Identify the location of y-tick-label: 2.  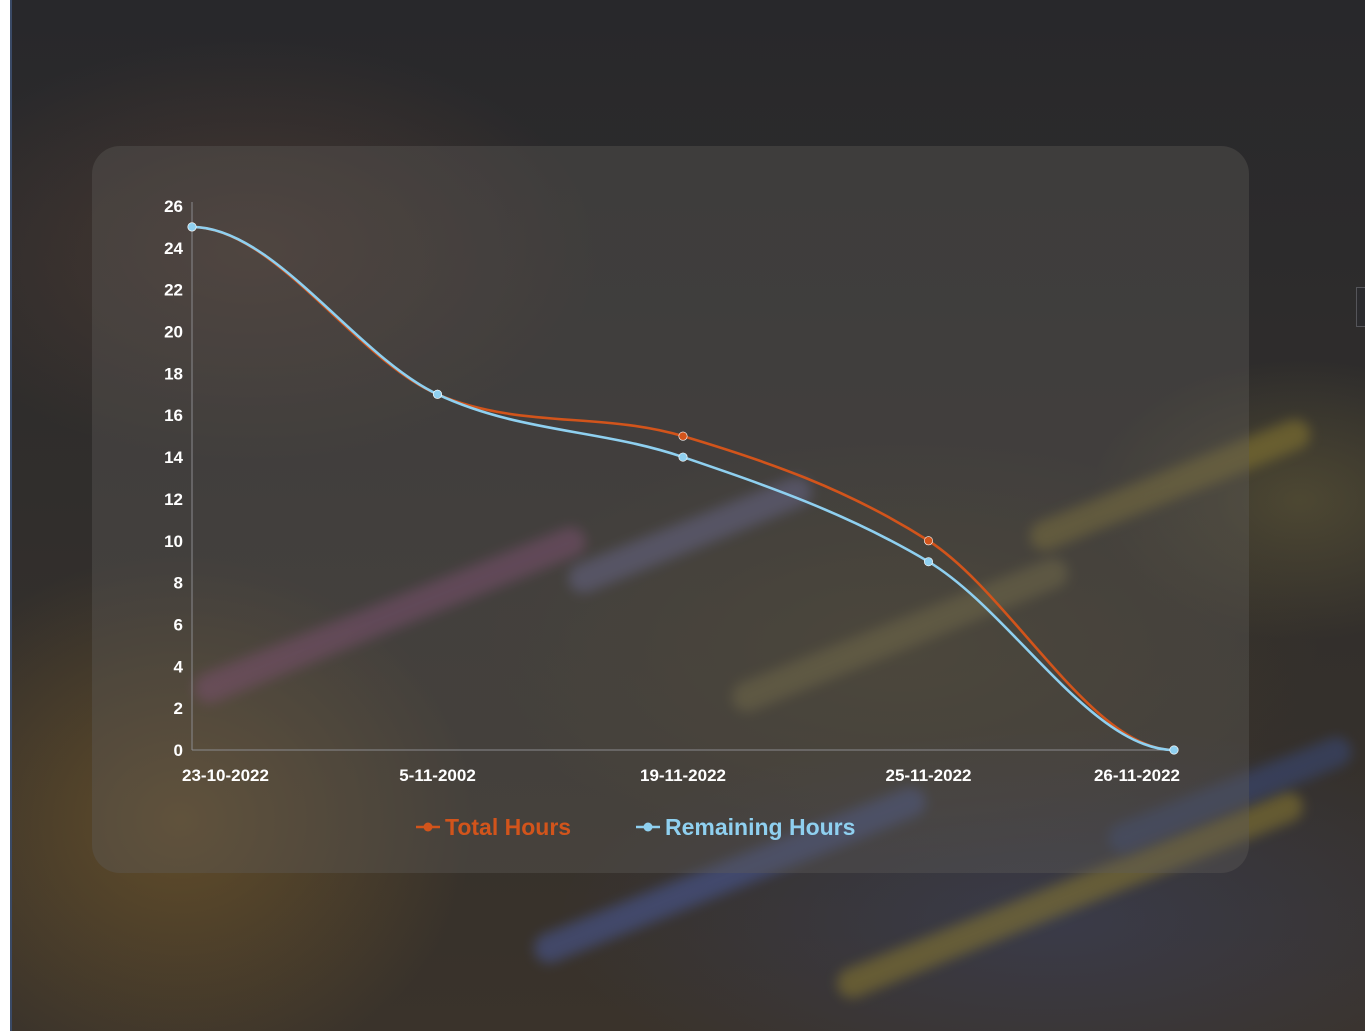
(178, 708).